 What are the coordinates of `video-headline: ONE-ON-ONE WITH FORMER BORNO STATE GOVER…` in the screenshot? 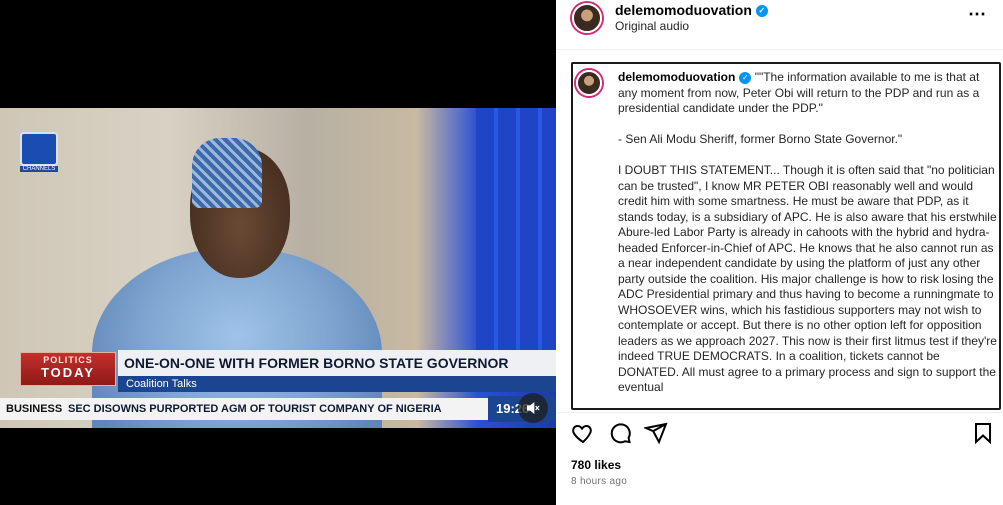 It's located at (337, 363).